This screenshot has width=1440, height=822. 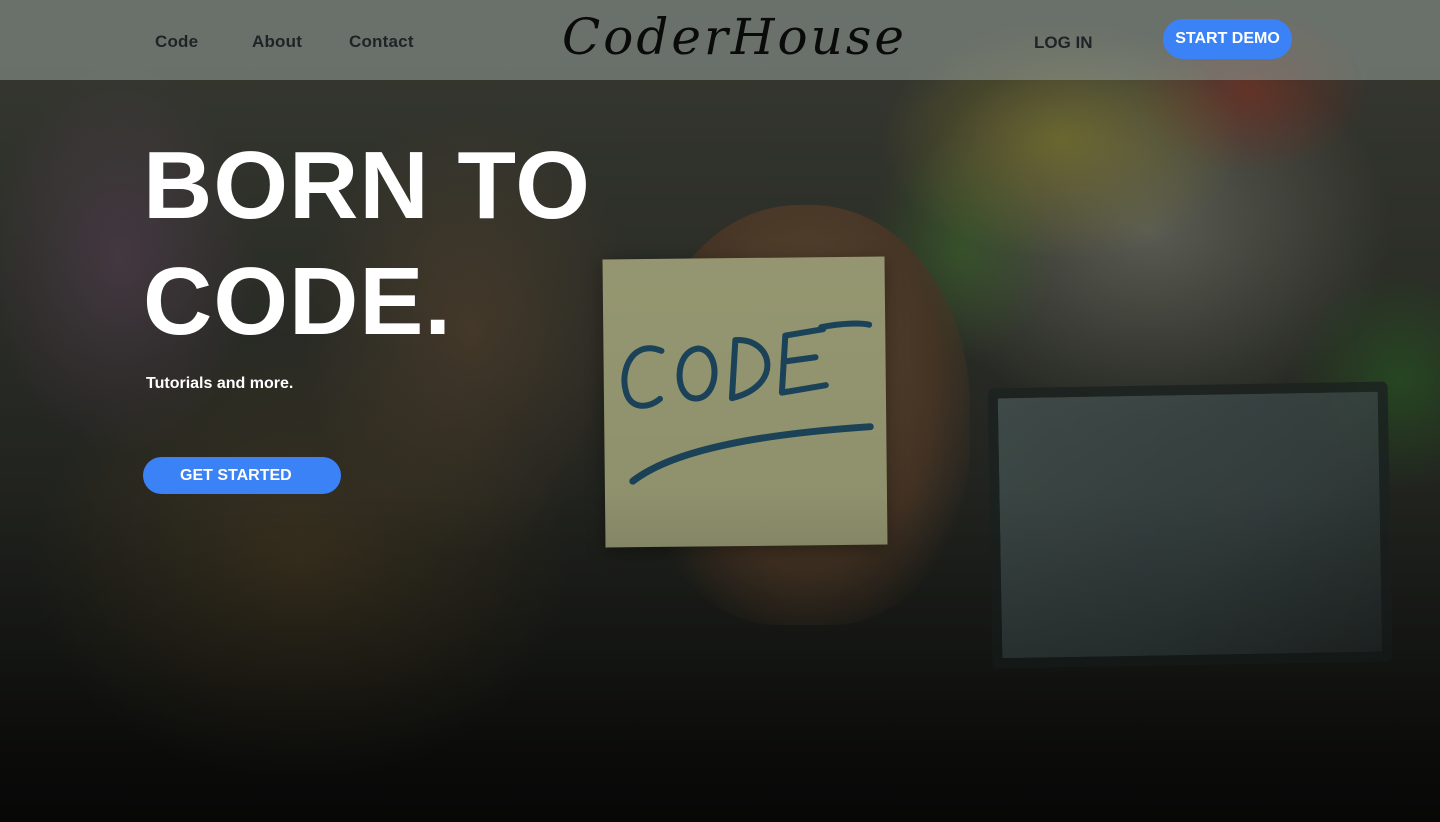 I want to click on hero-tagline: Tutorials and more., so click(x=220, y=383).